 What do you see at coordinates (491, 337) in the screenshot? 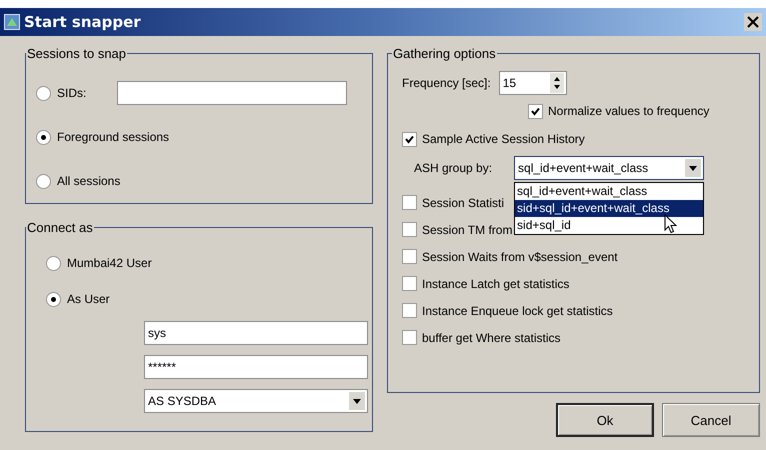
I see `checkbox-label: buffer get Where statistics` at bounding box center [491, 337].